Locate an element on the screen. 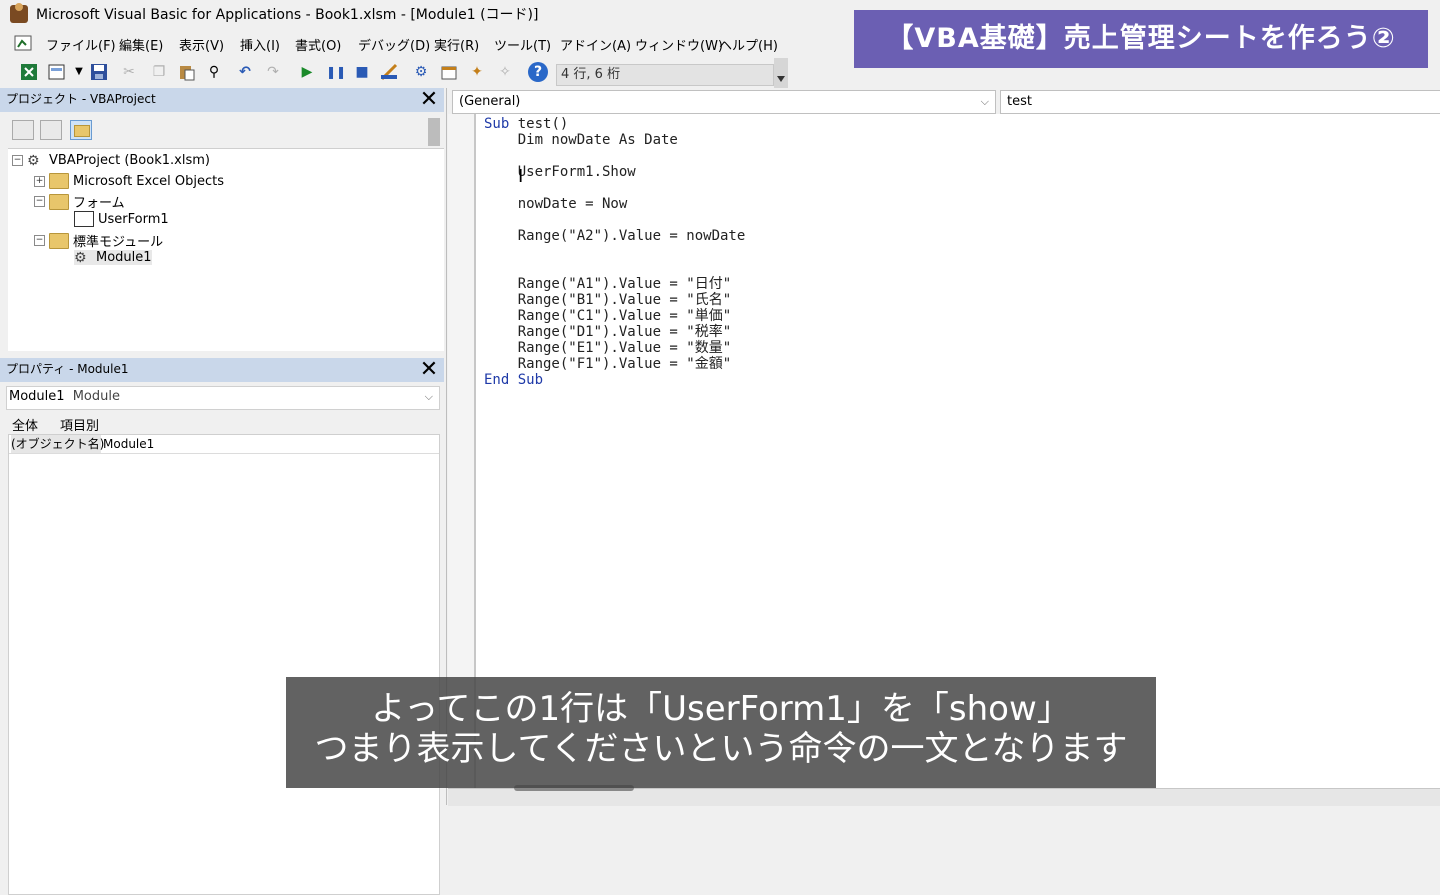  properties-title: プロパティ - Module1 is located at coordinates (67, 369).